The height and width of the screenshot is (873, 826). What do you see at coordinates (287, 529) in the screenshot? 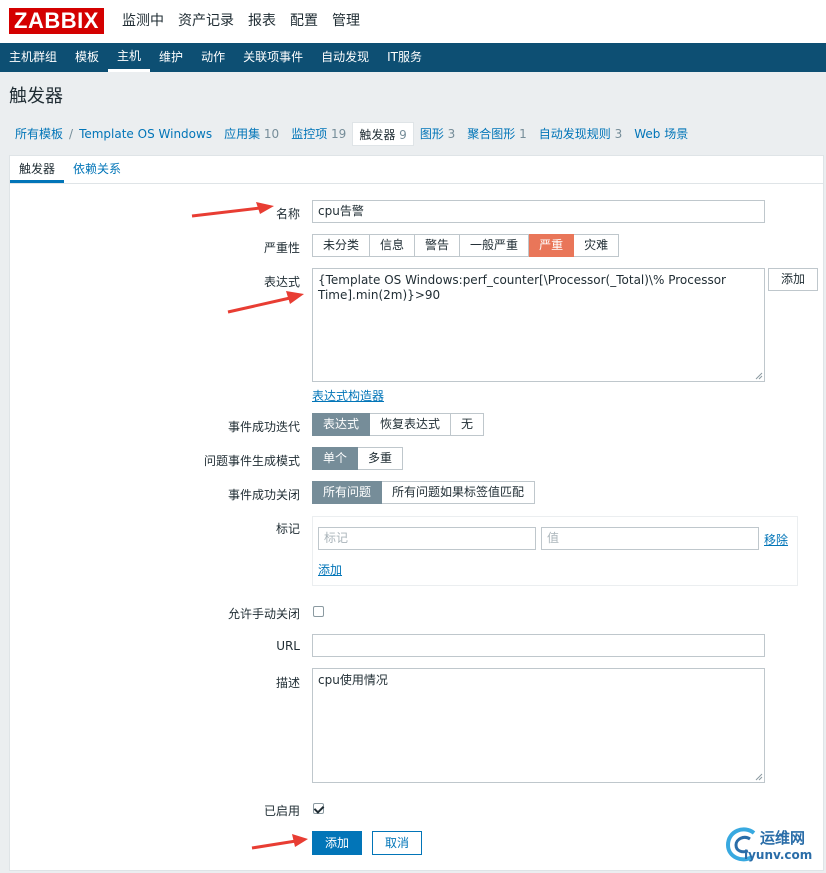
I see `tags-label: 标记` at bounding box center [287, 529].